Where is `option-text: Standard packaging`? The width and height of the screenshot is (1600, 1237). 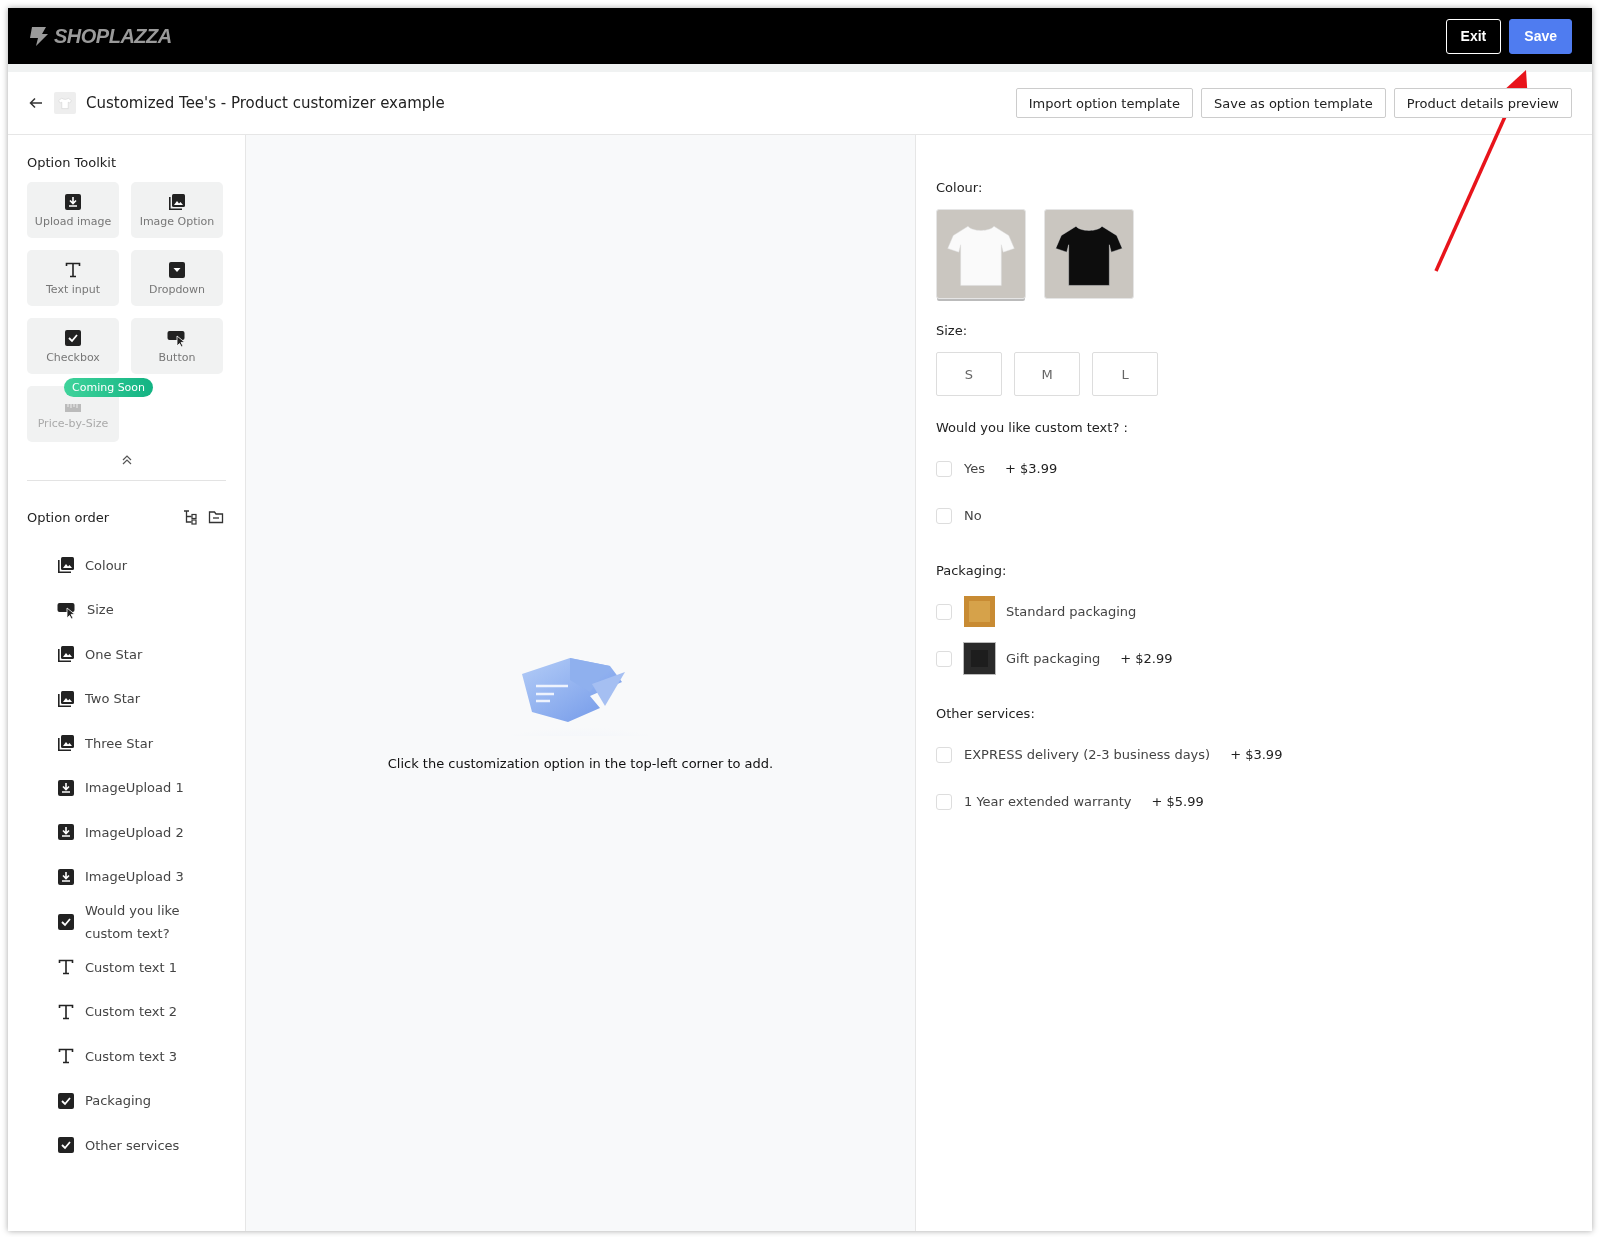
option-text: Standard packaging is located at coordinates (1071, 611).